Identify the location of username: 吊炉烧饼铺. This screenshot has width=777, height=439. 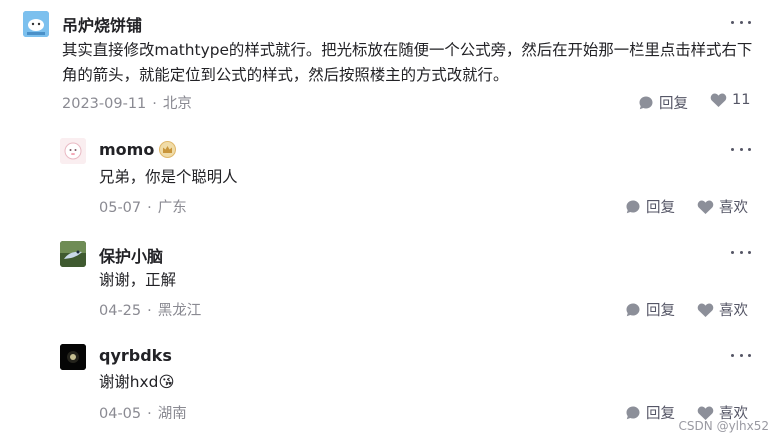
(102, 24).